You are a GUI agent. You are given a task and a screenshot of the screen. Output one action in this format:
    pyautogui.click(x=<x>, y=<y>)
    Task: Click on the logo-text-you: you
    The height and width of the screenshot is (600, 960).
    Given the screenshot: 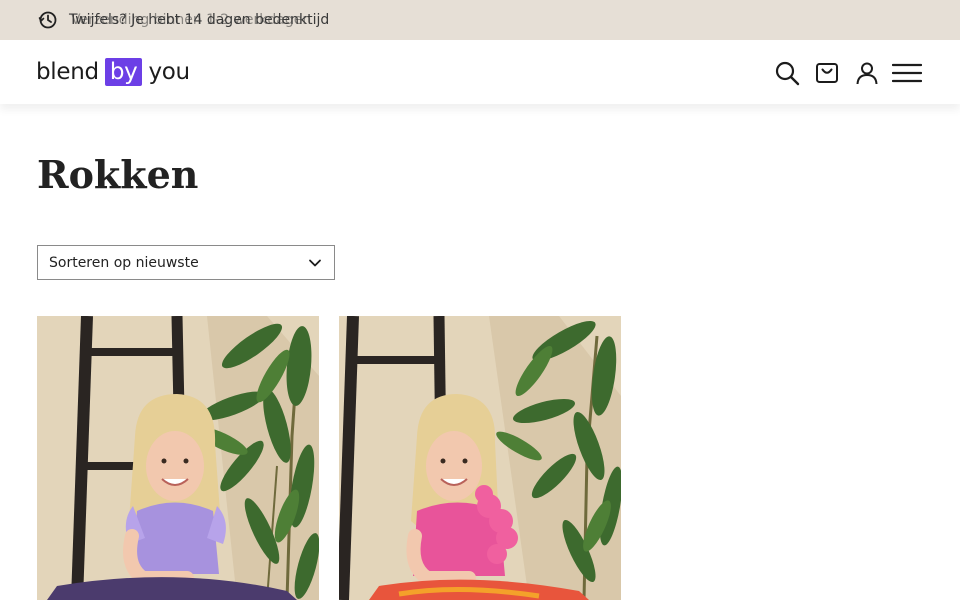 What is the action you would take?
    pyautogui.click(x=169, y=72)
    